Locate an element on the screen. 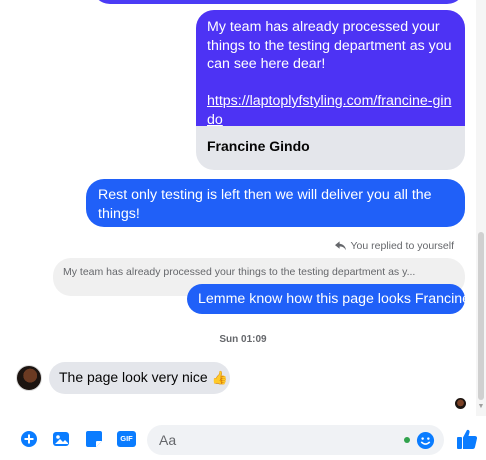  reply-icon is located at coordinates (341, 246).